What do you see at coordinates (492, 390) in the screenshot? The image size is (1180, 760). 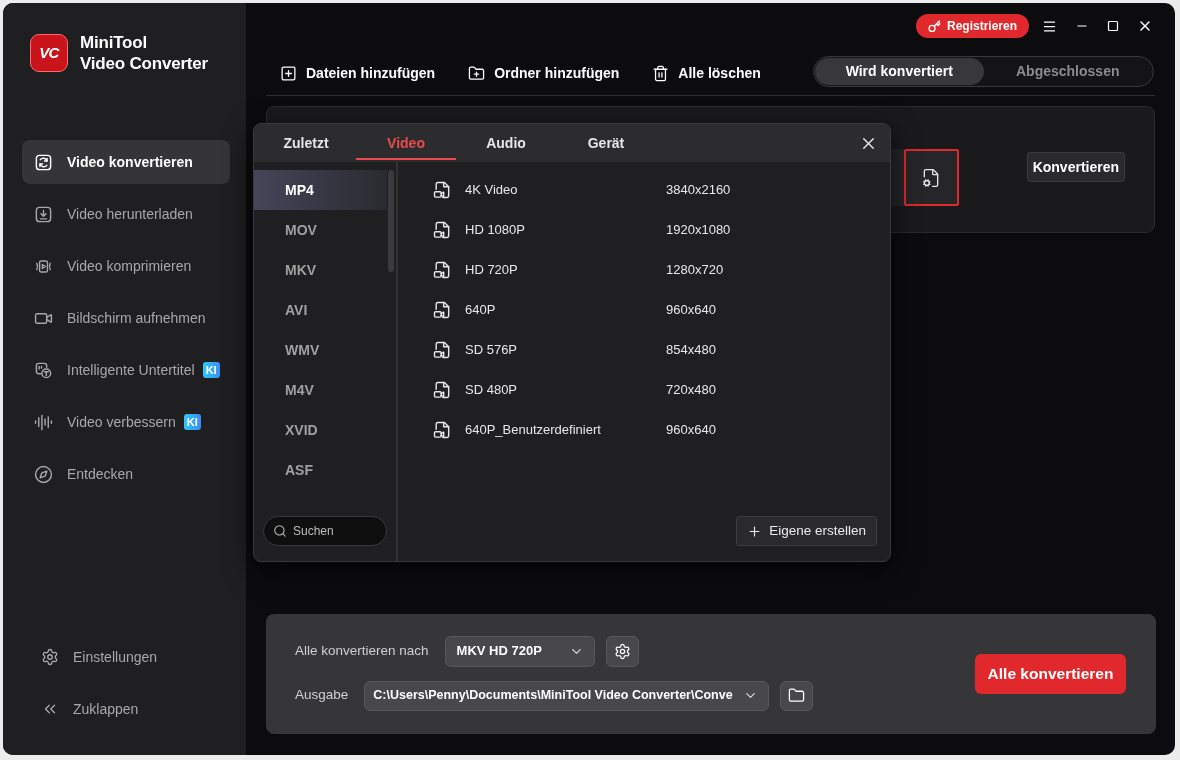 I see `preset-name: SD 480P` at bounding box center [492, 390].